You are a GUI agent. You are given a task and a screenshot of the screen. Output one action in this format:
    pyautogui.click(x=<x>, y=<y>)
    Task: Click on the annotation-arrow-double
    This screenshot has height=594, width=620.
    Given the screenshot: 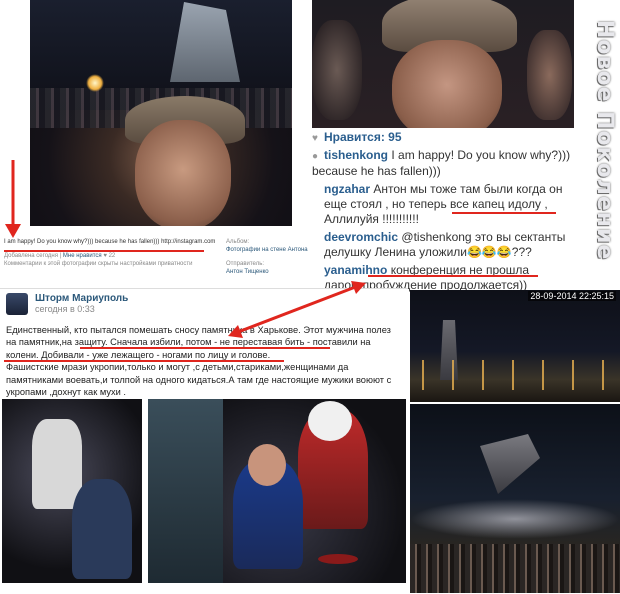 What is the action you would take?
    pyautogui.click(x=298, y=309)
    